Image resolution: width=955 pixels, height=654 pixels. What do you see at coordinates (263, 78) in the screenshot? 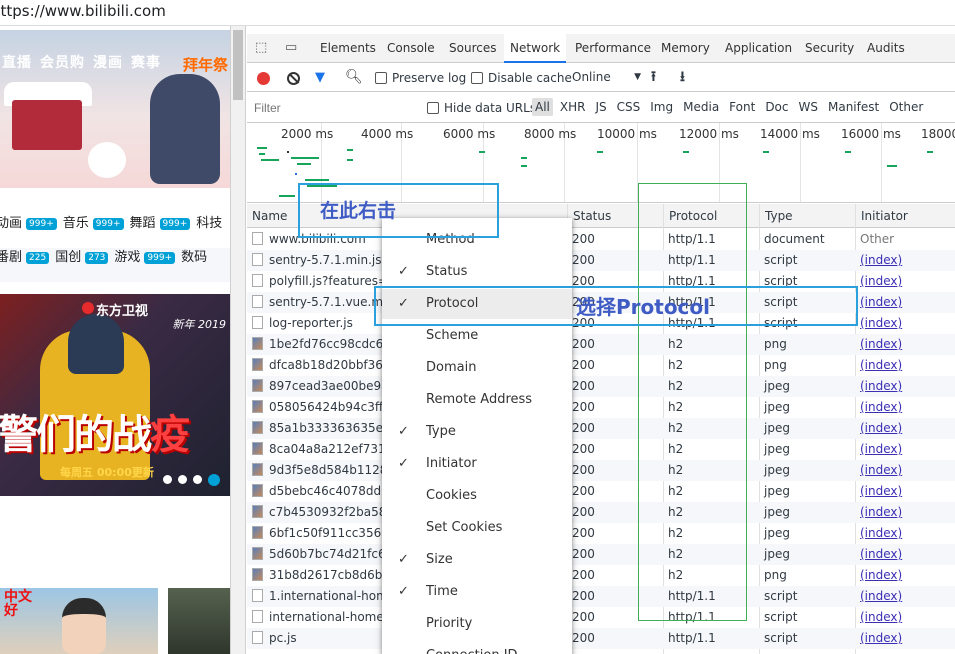
I see `record-icon` at bounding box center [263, 78].